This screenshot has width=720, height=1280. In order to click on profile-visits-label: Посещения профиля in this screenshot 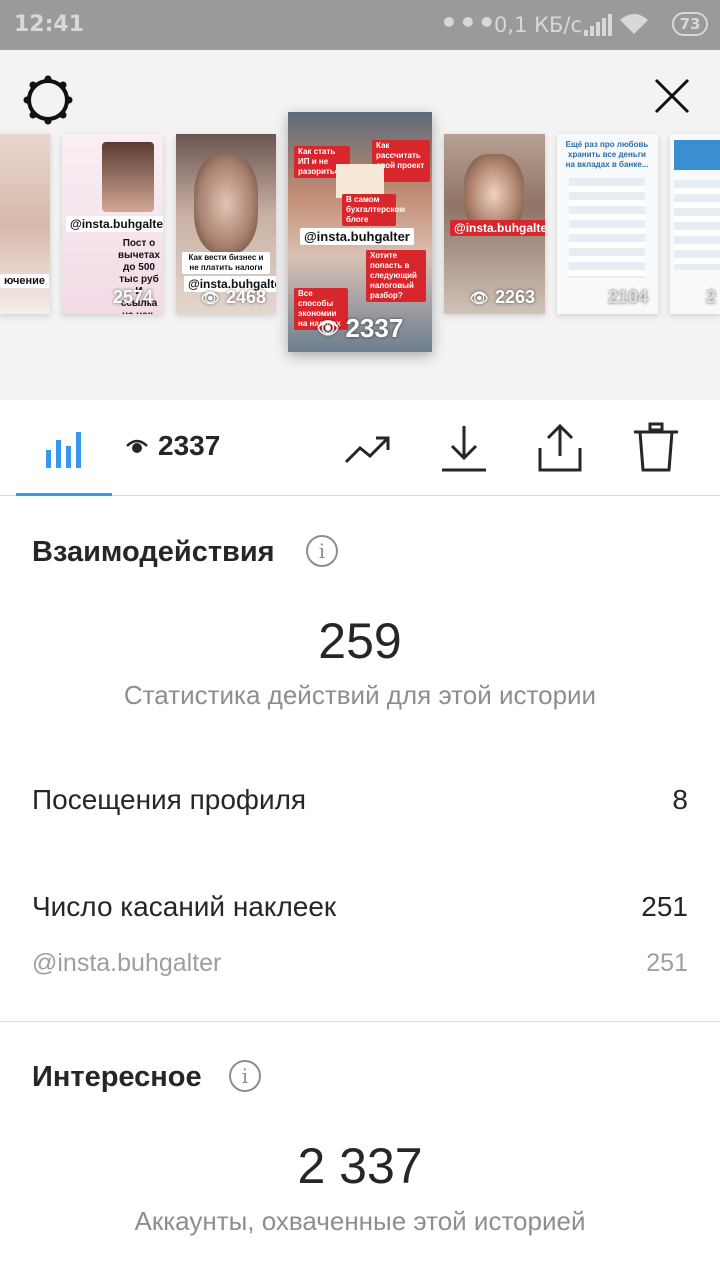, I will do `click(169, 799)`.